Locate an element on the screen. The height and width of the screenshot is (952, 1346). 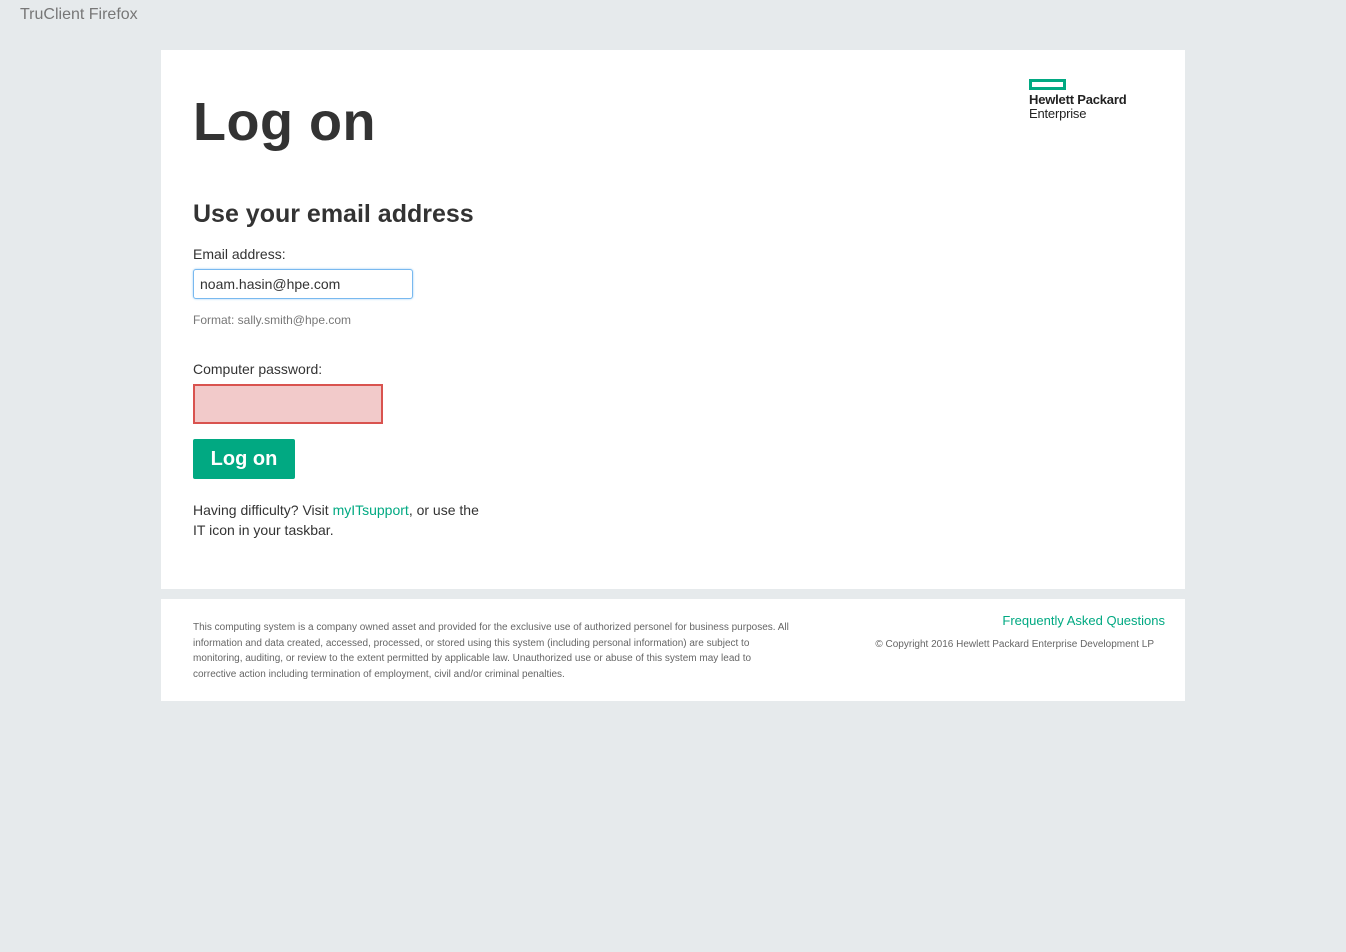
hpe-logo: Hewlett Packard Enterprise is located at coordinates (1089, 100).